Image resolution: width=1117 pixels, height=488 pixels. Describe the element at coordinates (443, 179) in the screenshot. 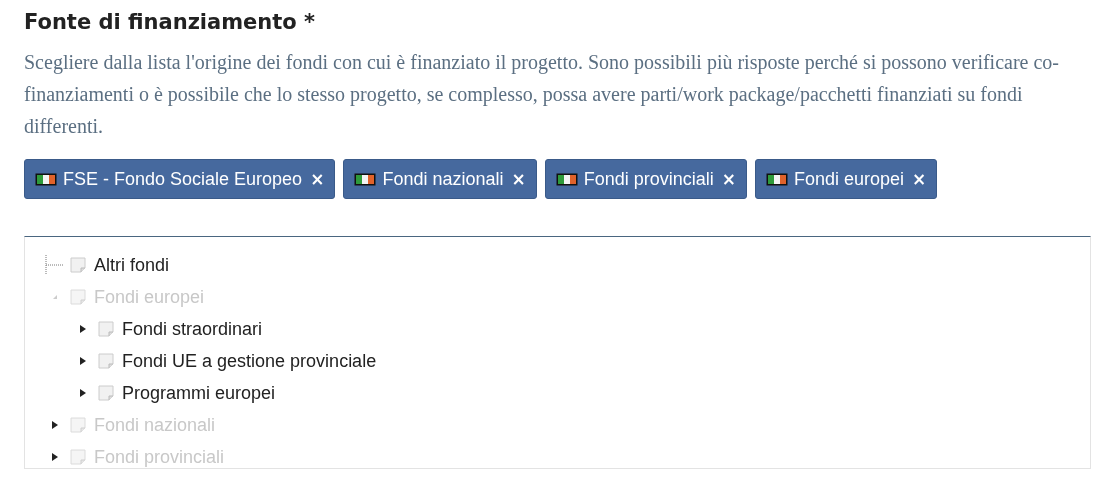

I see `tag-label: Fondi nazionali` at that location.